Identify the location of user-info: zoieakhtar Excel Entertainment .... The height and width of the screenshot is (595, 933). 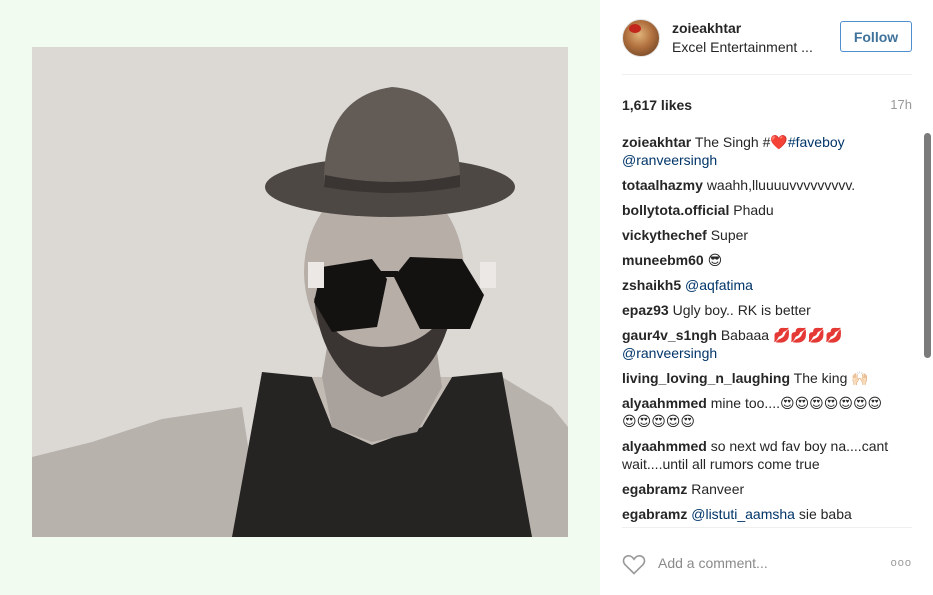
(742, 38).